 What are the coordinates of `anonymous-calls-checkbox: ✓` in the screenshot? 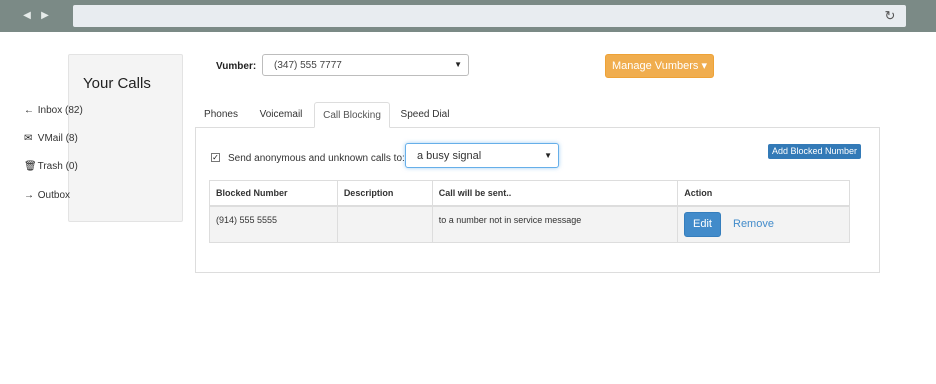 It's located at (215, 157).